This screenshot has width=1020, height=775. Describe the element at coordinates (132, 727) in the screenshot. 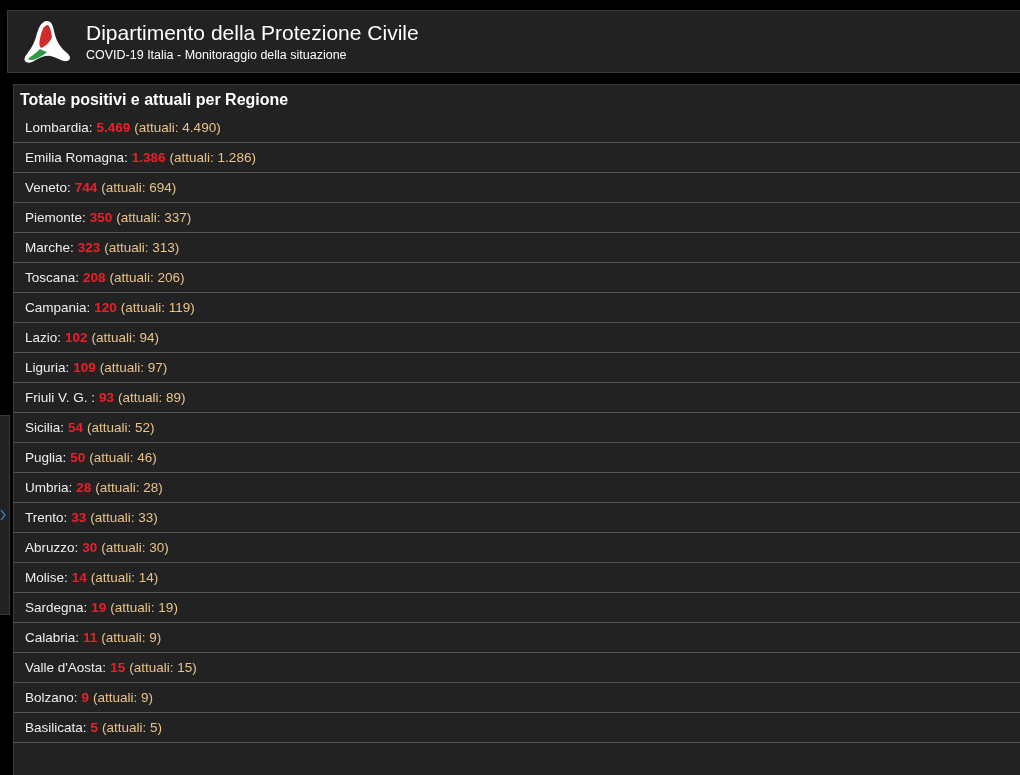

I see `current-count: (attuali: 5)` at that location.